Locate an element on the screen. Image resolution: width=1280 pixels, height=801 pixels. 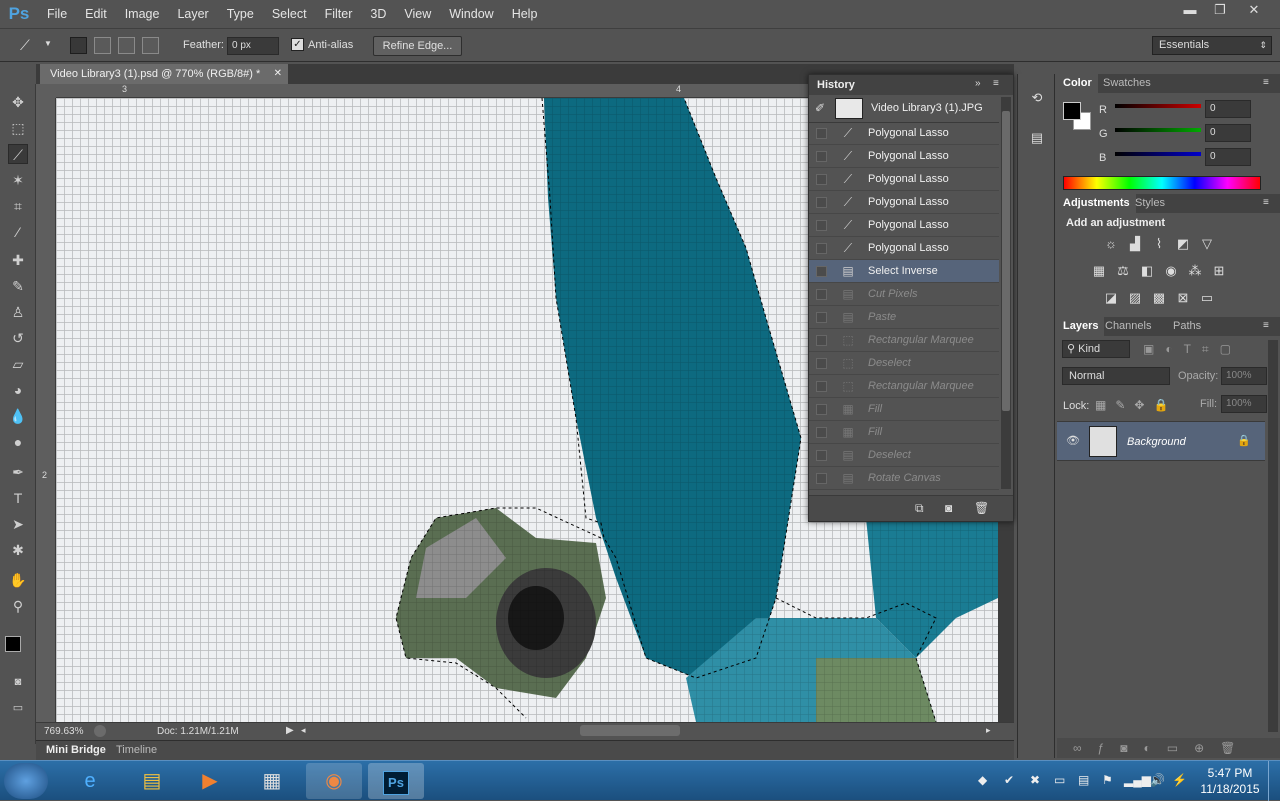
move-tool-icon: ✥ is located at coordinates (18, 102).